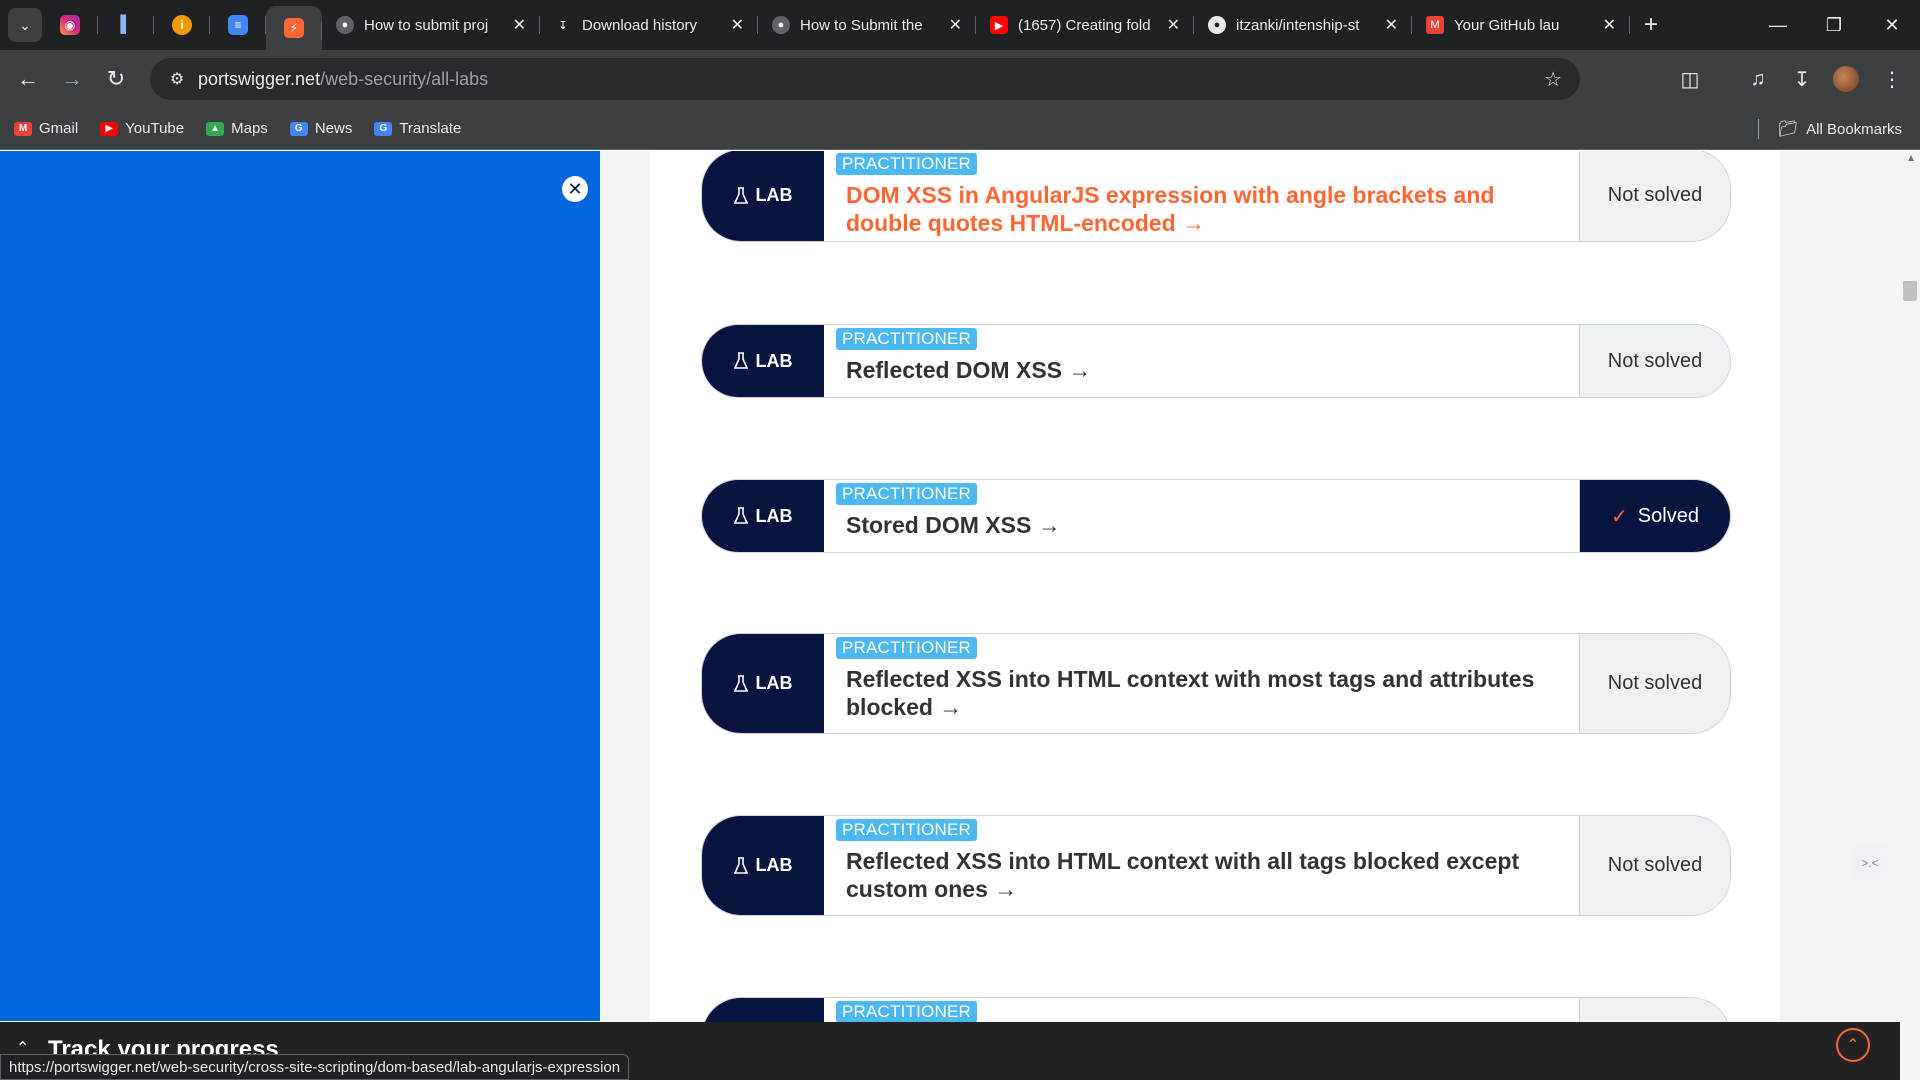  I want to click on pinned-tab-docs: ≡, so click(238, 25).